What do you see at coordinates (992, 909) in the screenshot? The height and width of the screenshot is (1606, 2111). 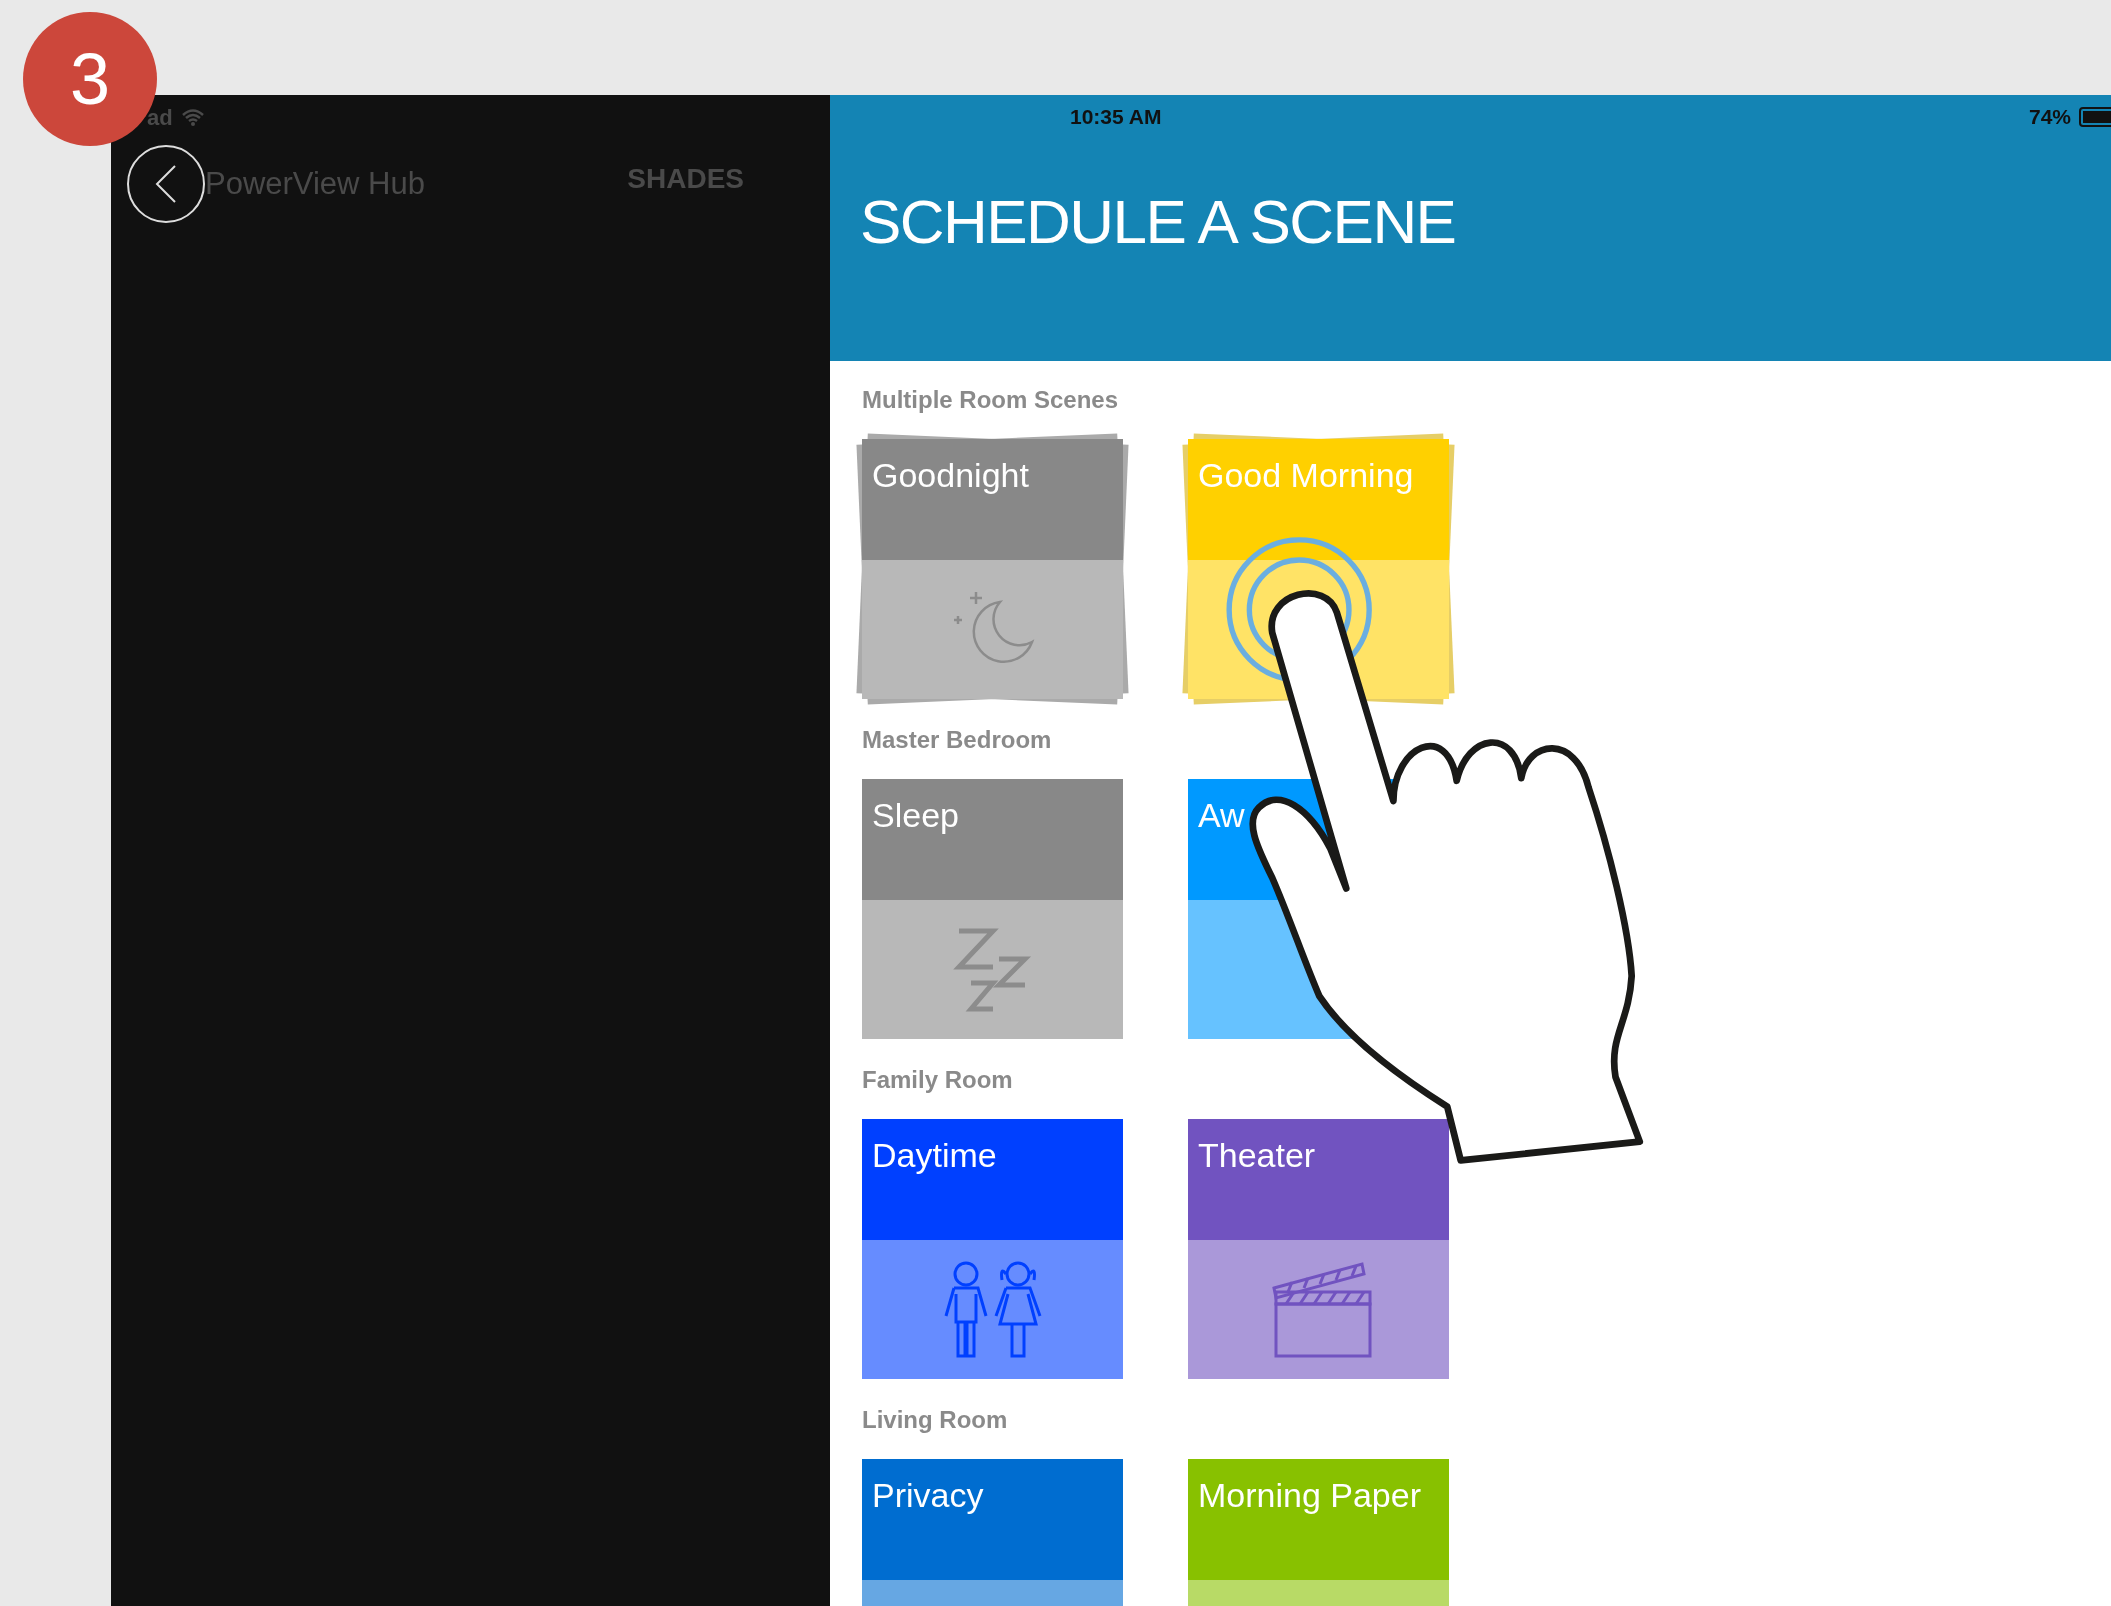 I see `scene-tile: Sleep` at bounding box center [992, 909].